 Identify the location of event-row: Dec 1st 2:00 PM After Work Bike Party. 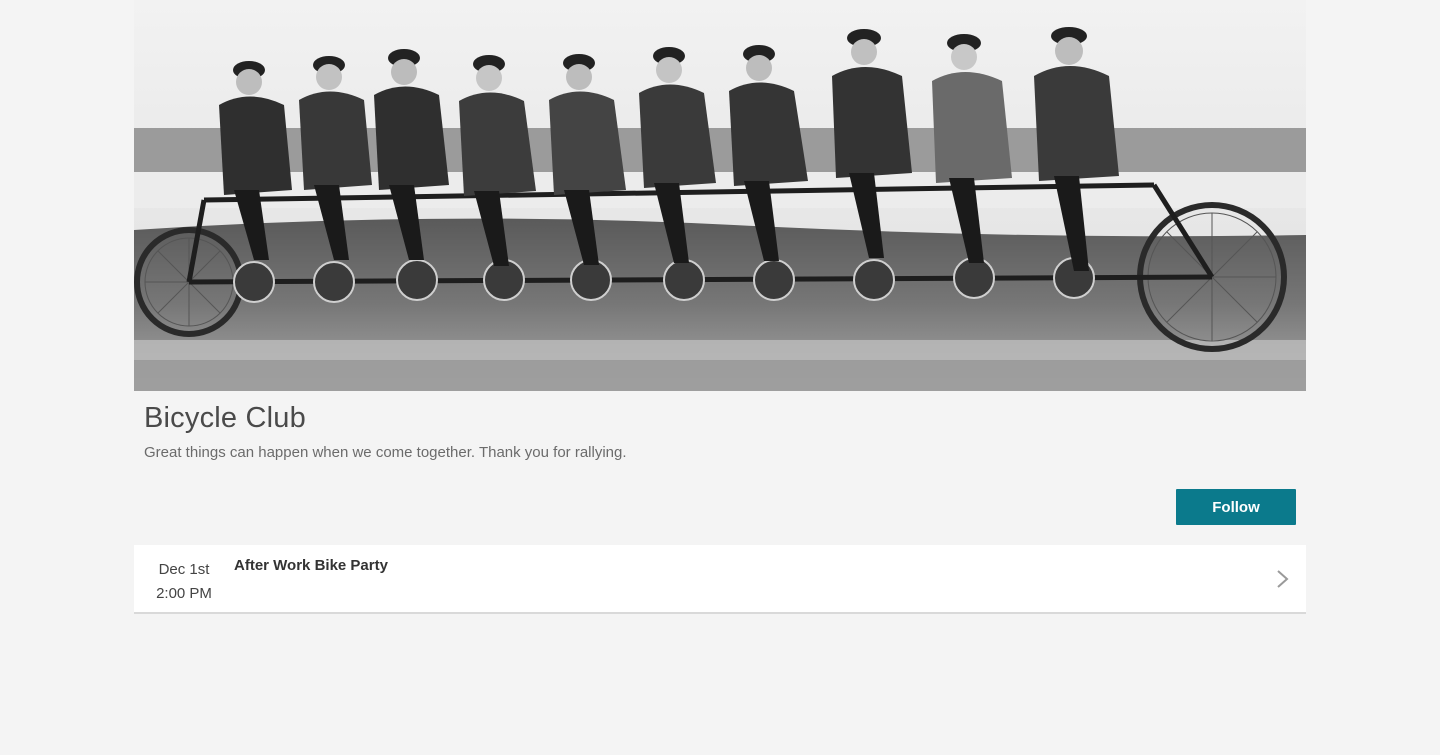
(720, 579).